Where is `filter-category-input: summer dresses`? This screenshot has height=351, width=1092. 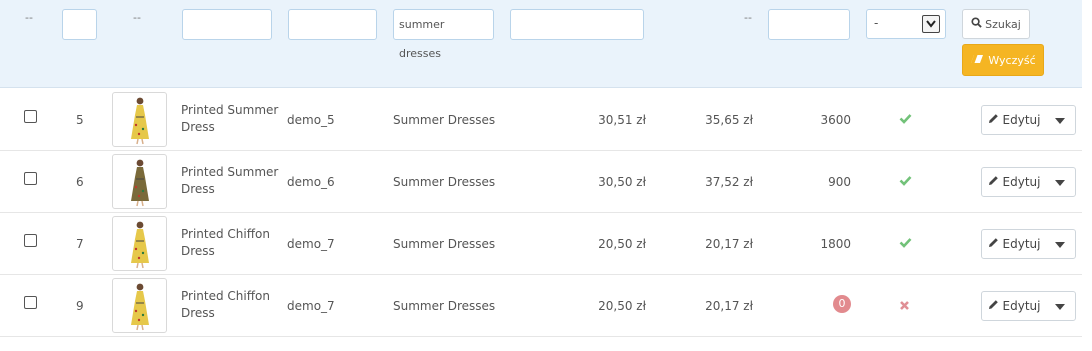
filter-category-input: summer dresses is located at coordinates (443, 34).